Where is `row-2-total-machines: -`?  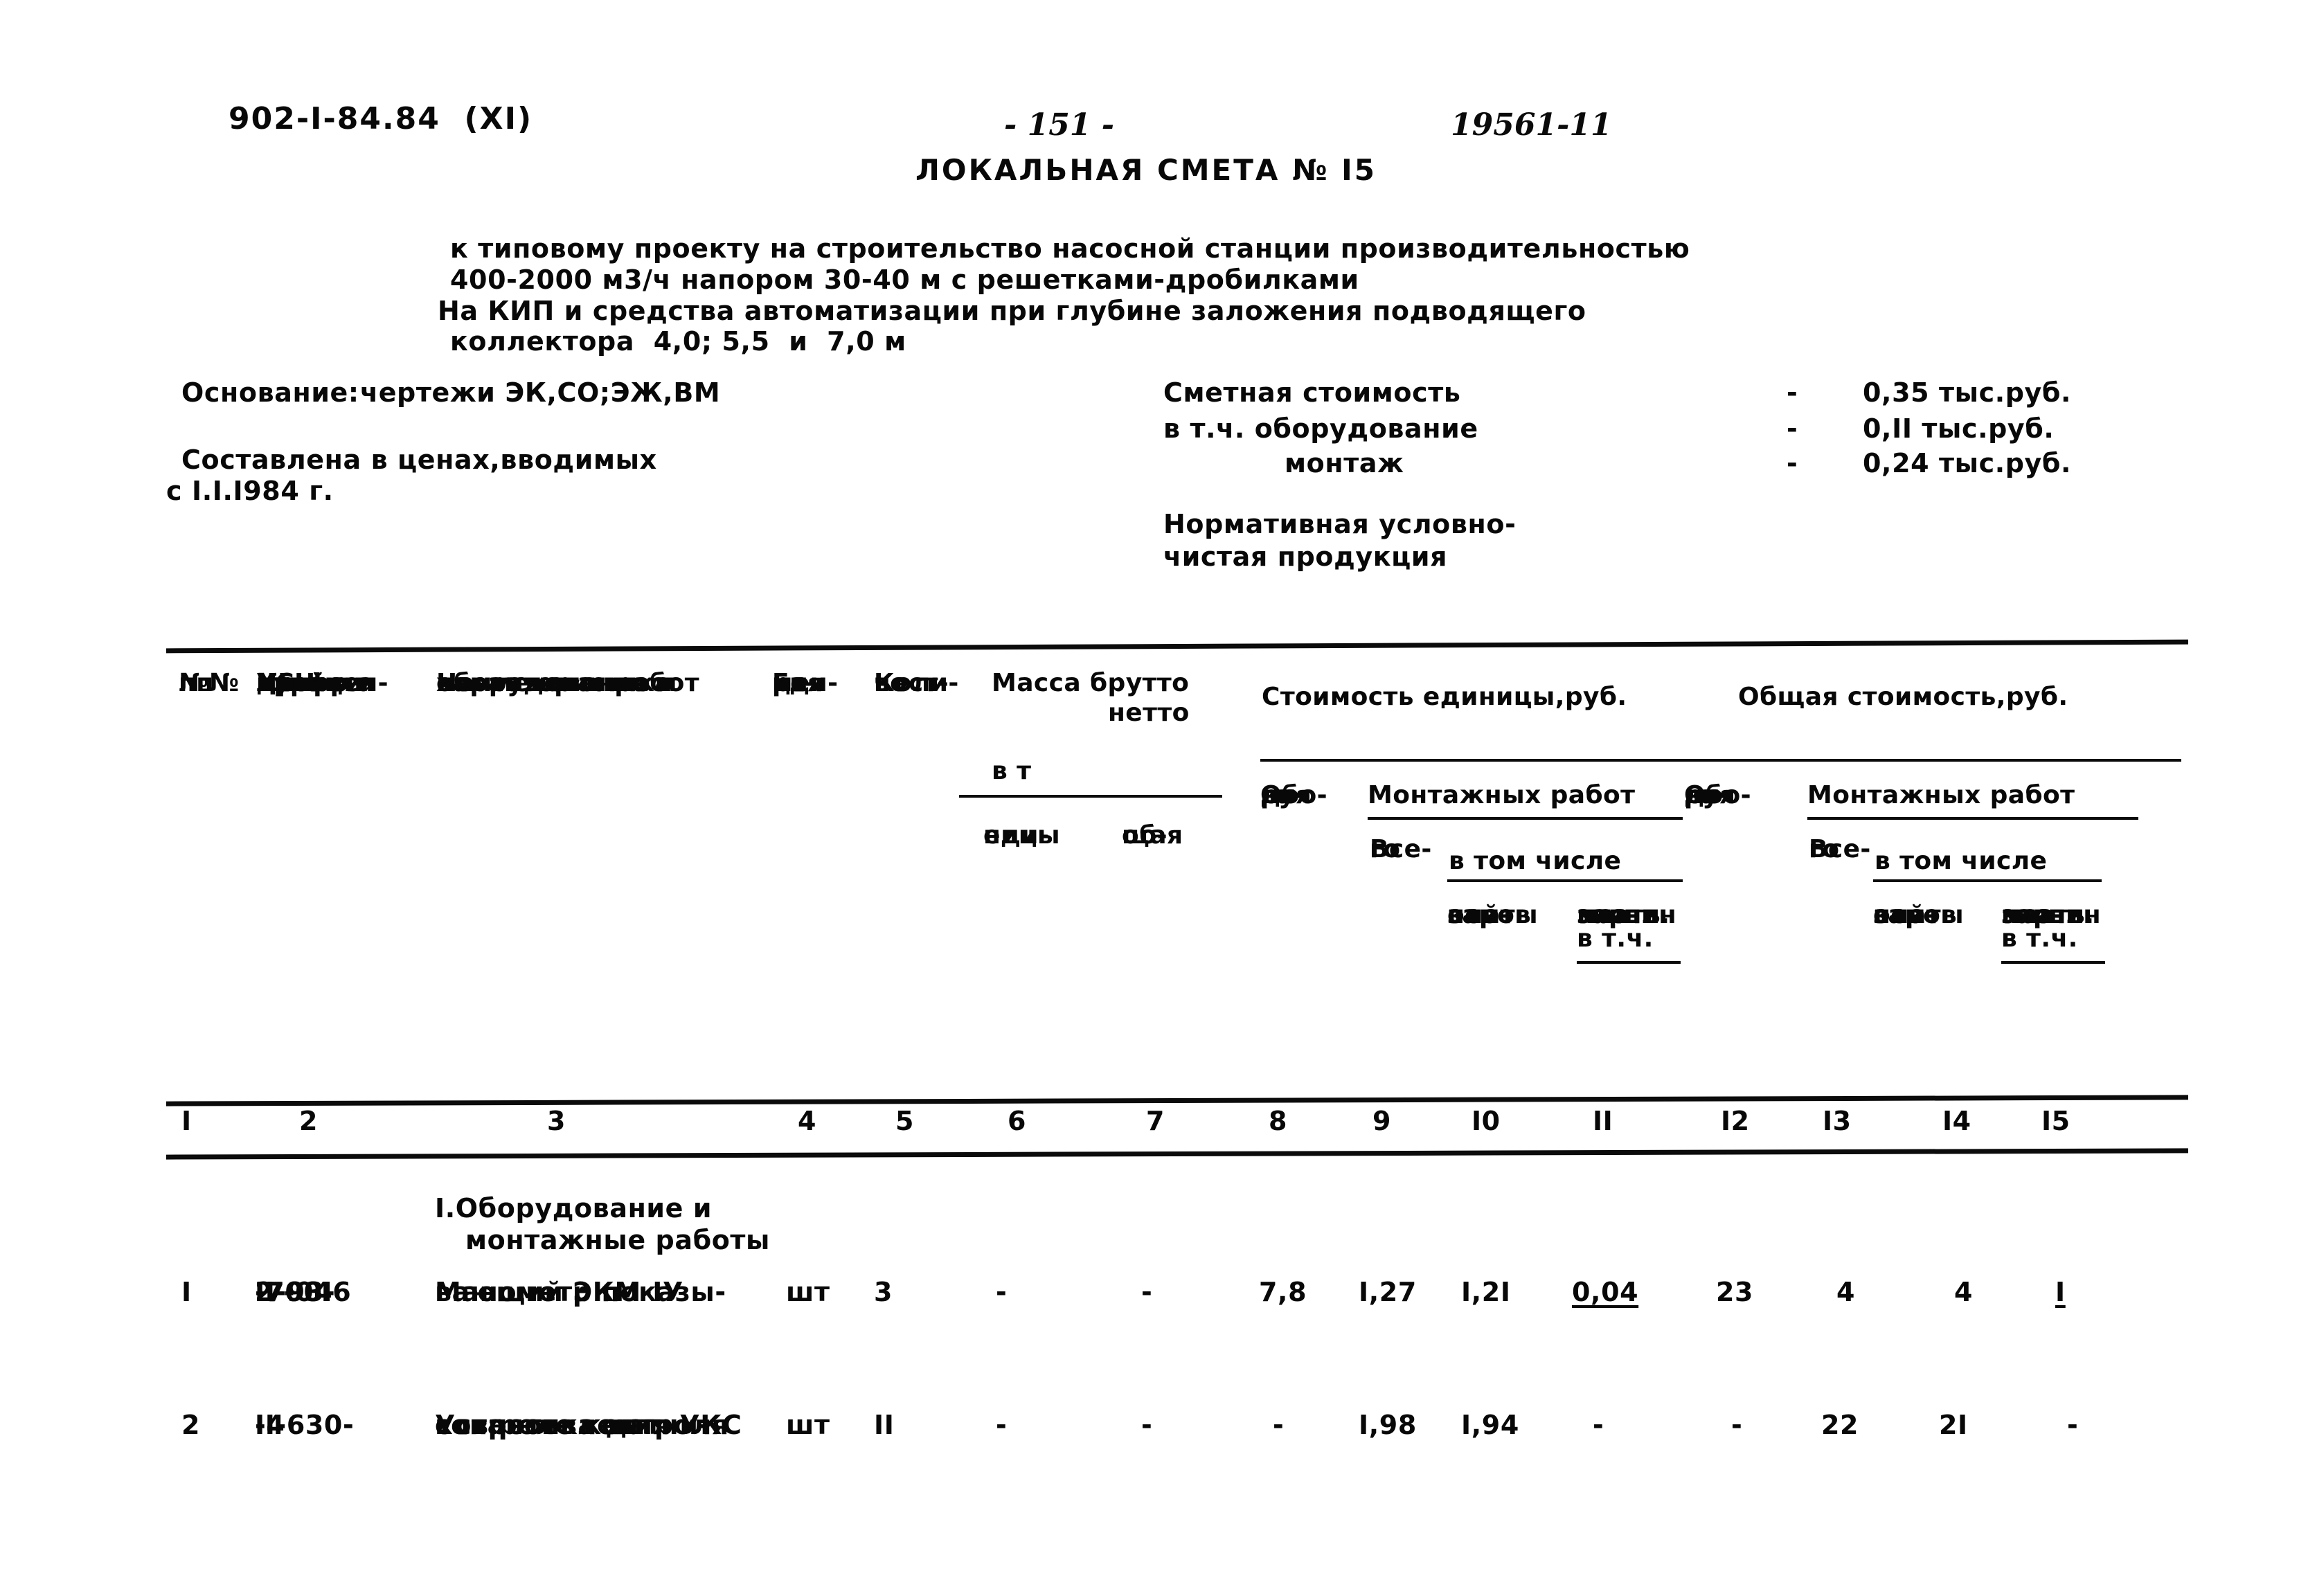 row-2-total-machines: - is located at coordinates (2073, 1425).